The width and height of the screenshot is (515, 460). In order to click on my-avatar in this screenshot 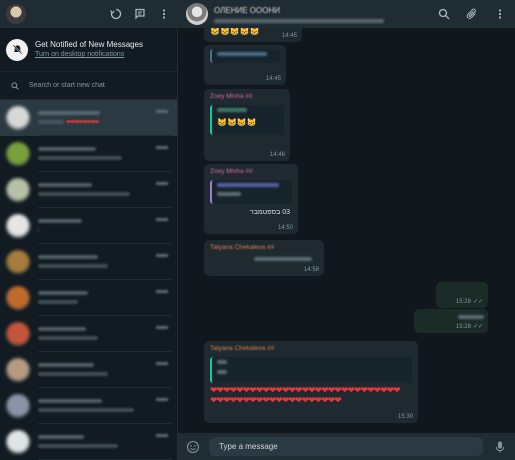, I will do `click(16, 14)`.